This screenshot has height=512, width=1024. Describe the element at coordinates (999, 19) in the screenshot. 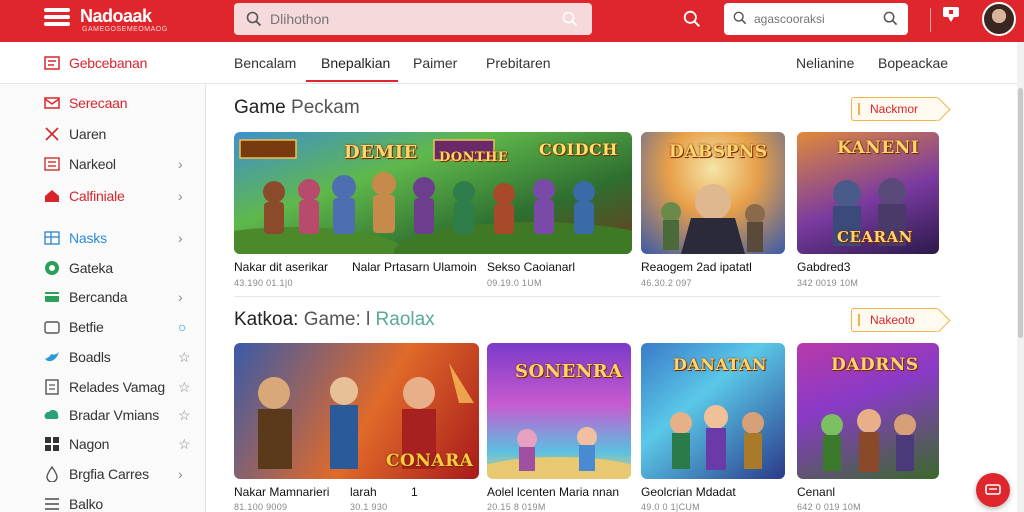

I see `user-avatar` at that location.